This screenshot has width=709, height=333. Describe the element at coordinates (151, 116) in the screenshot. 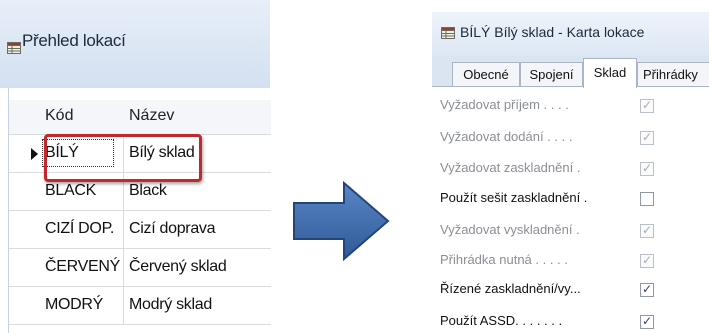

I see `column-header-name: Název` at that location.